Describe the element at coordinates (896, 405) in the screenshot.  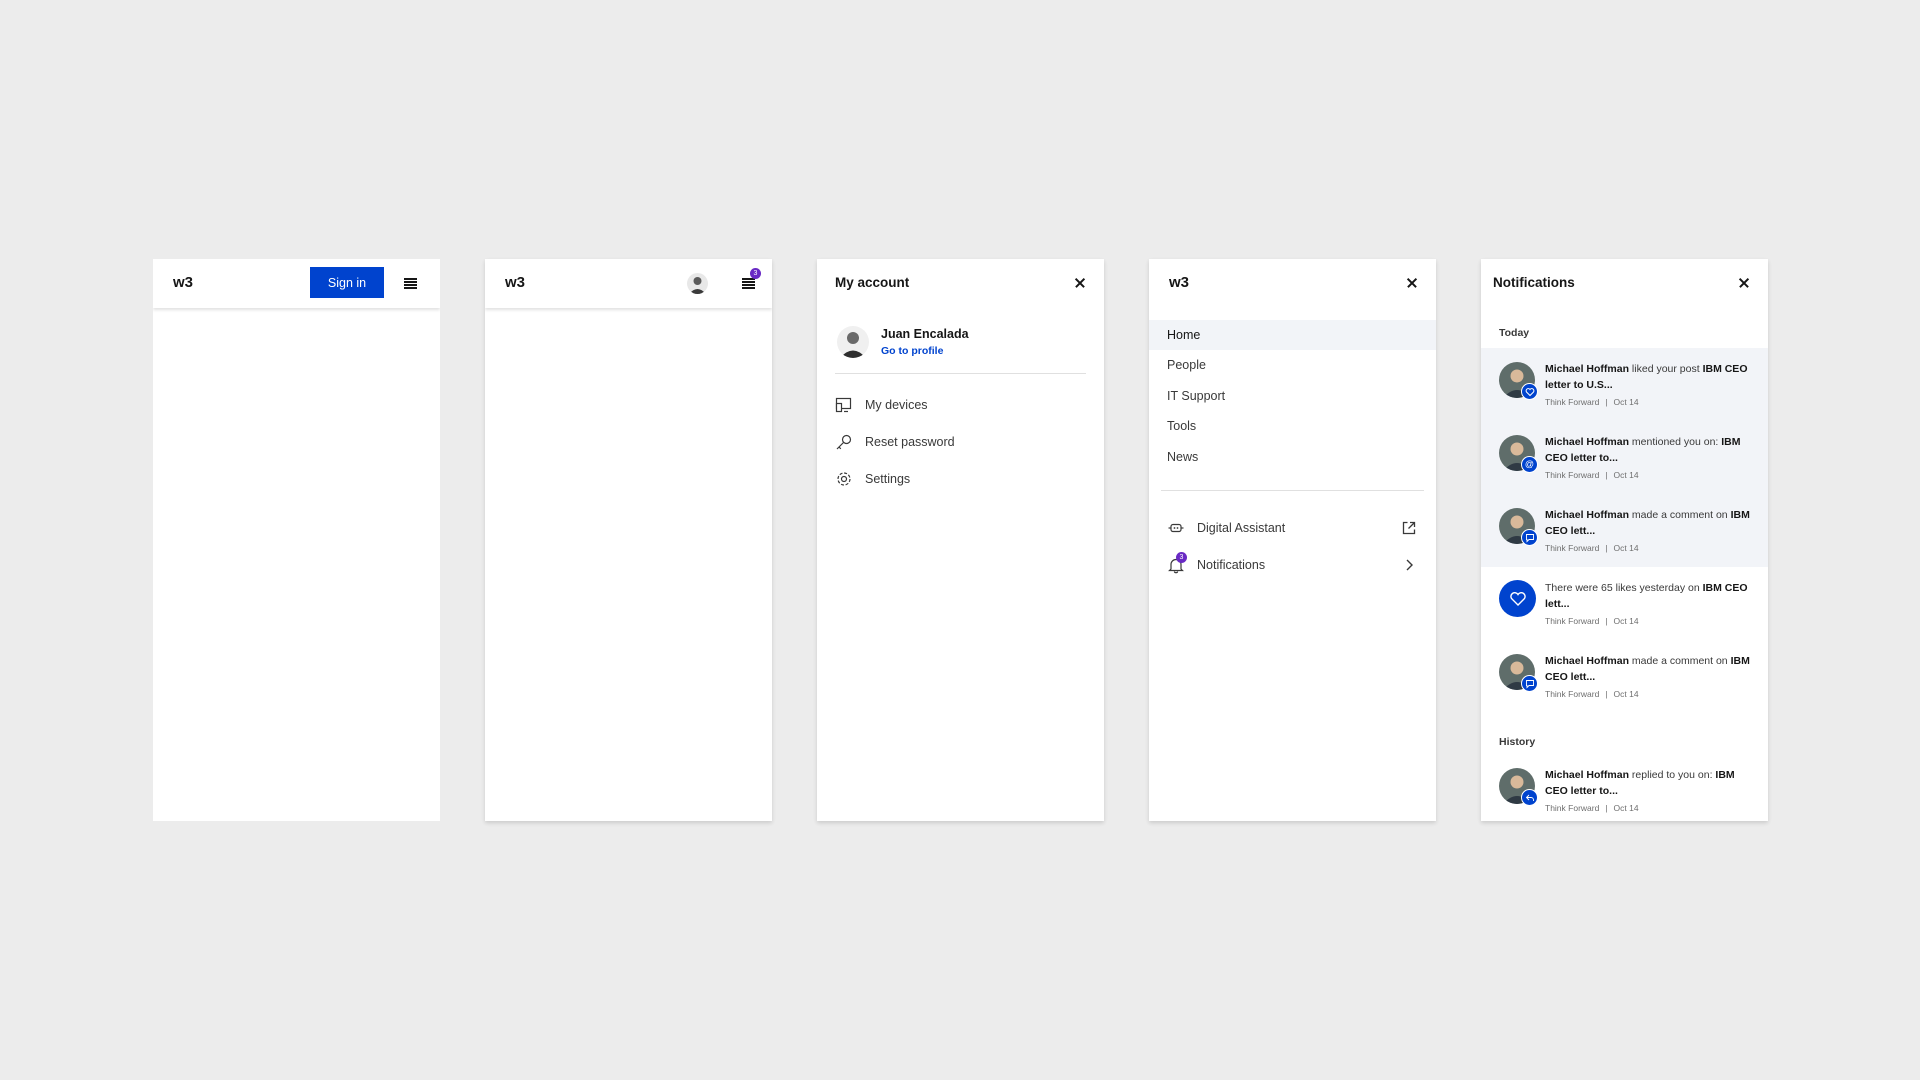
I see `menu-label: My devices` at that location.